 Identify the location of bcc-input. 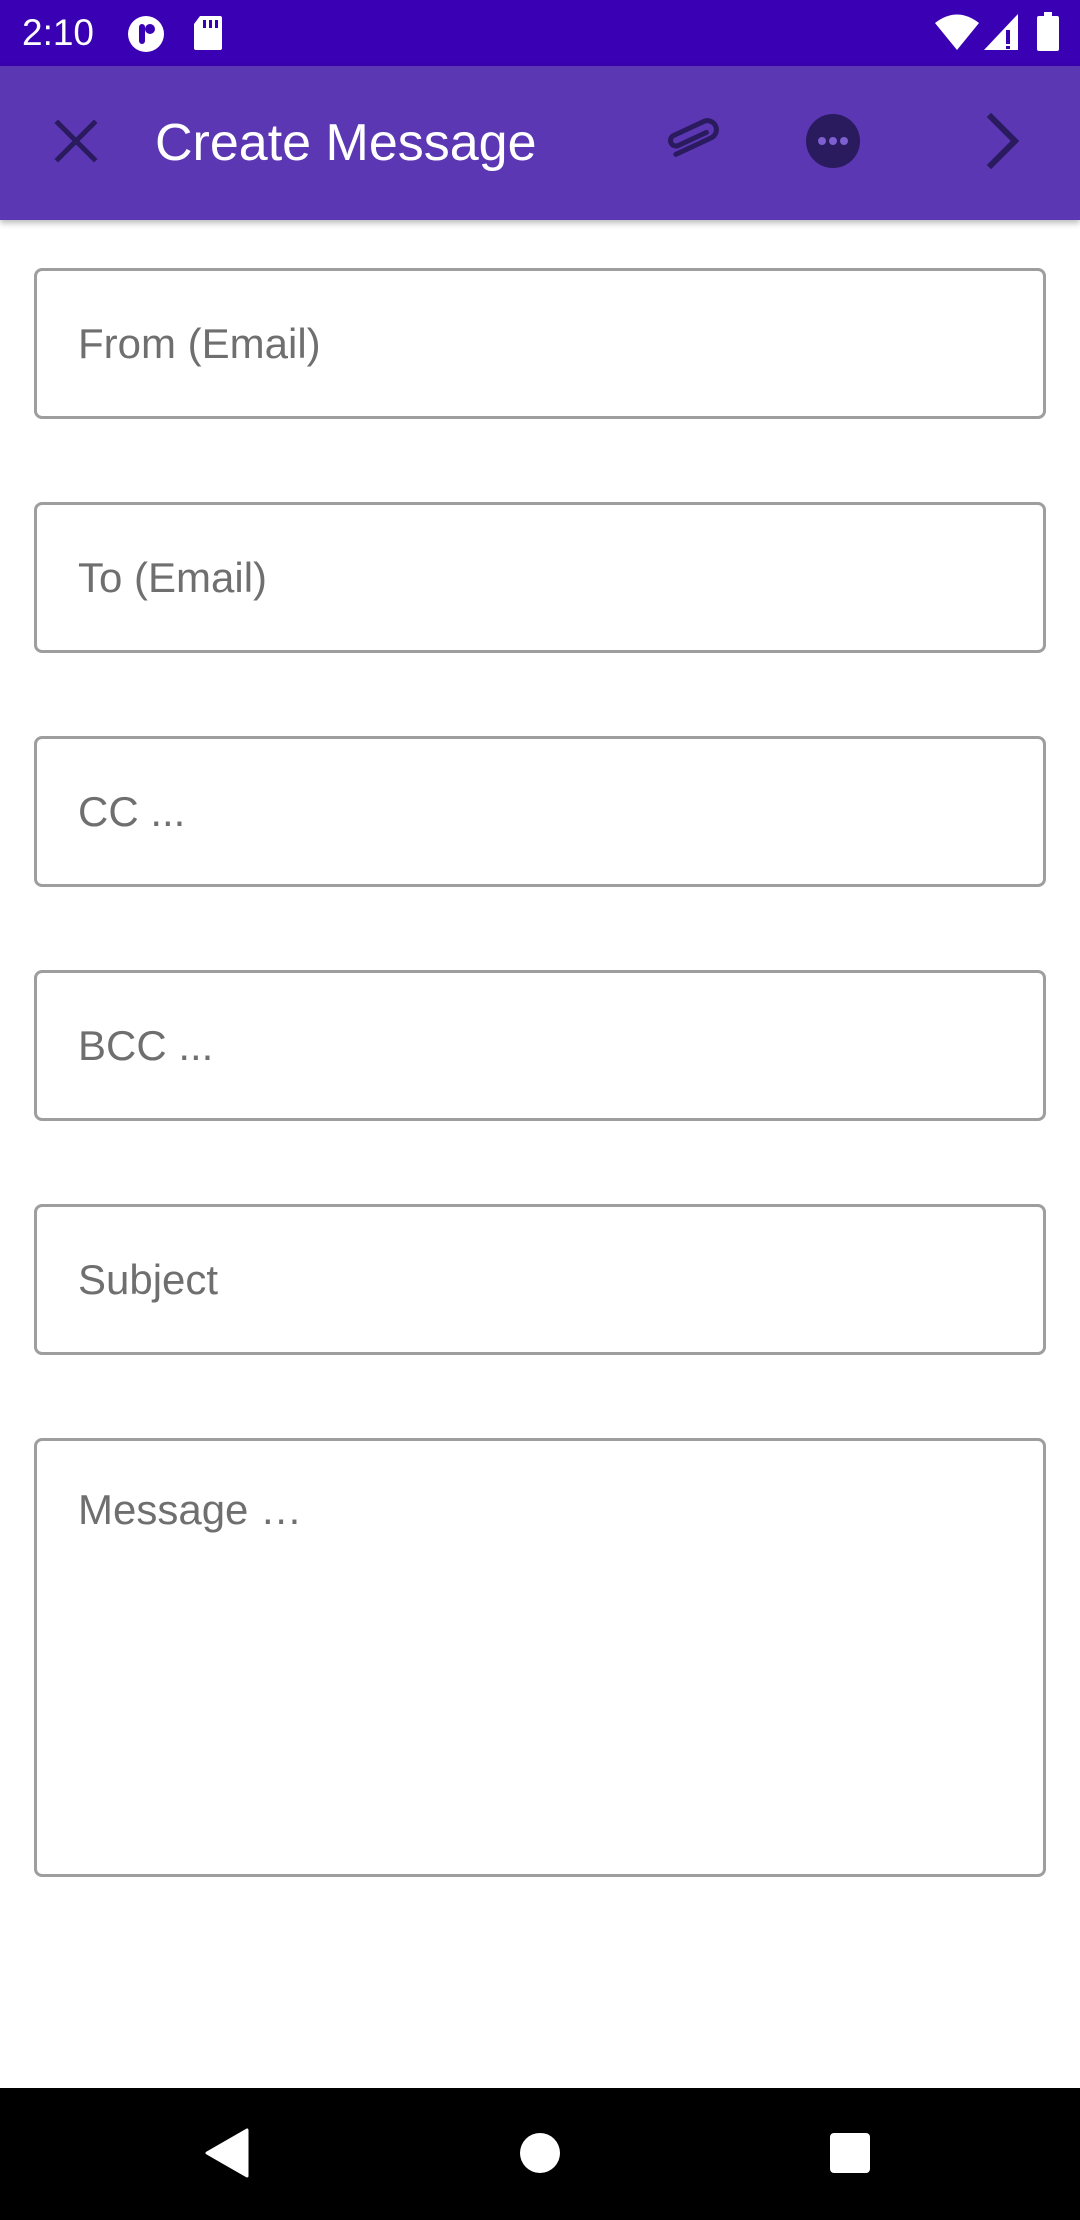
(540, 1045).